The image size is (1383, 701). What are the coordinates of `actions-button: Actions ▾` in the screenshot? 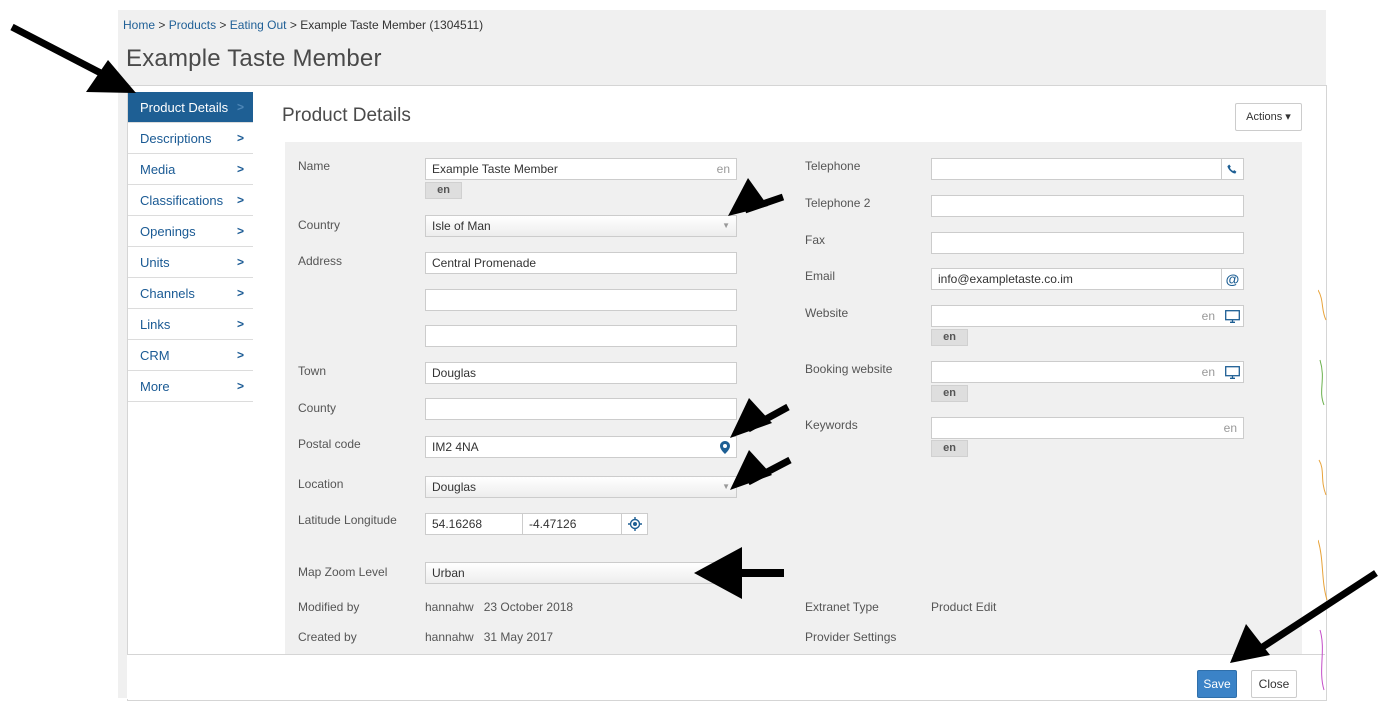 It's located at (1268, 117).